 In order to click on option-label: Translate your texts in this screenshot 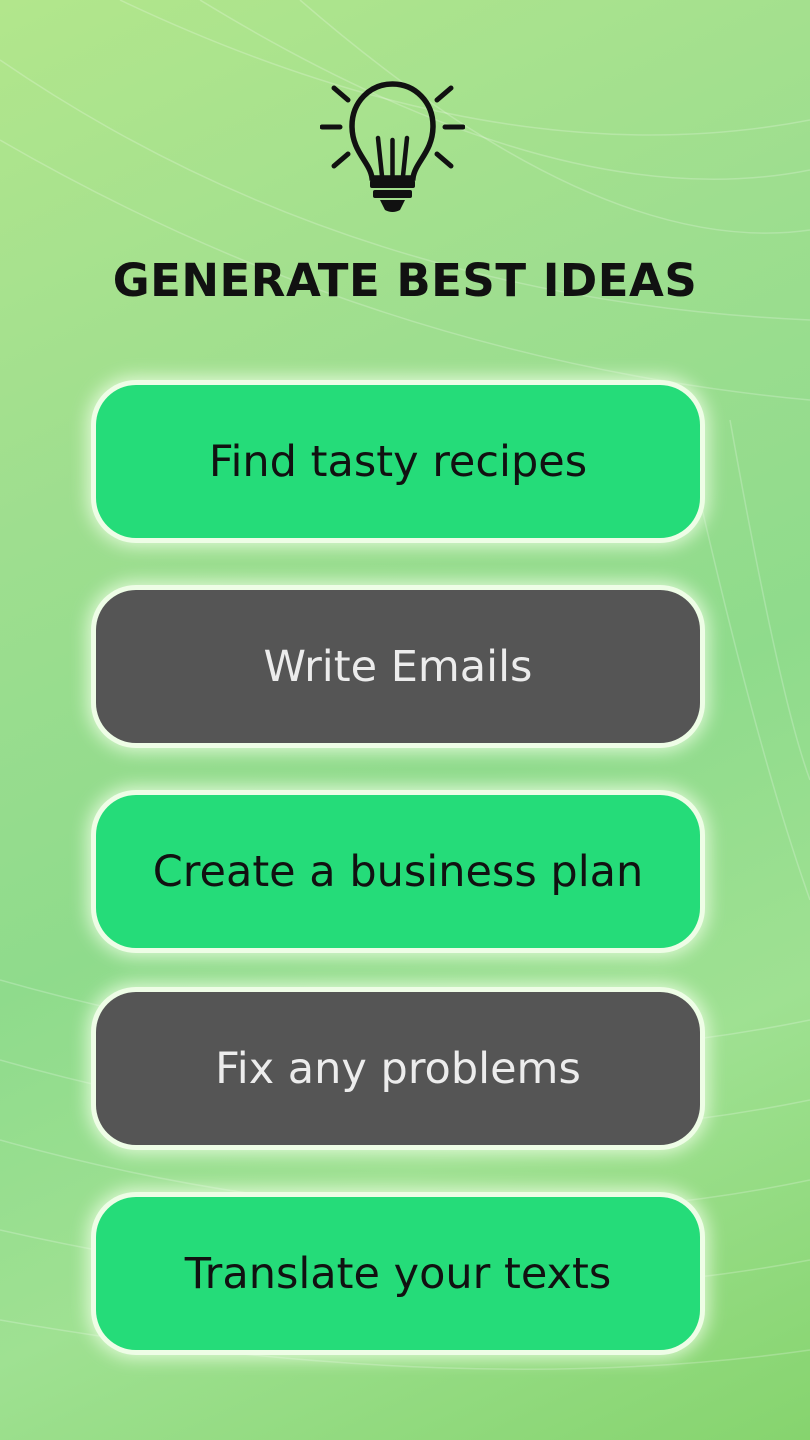, I will do `click(398, 1273)`.